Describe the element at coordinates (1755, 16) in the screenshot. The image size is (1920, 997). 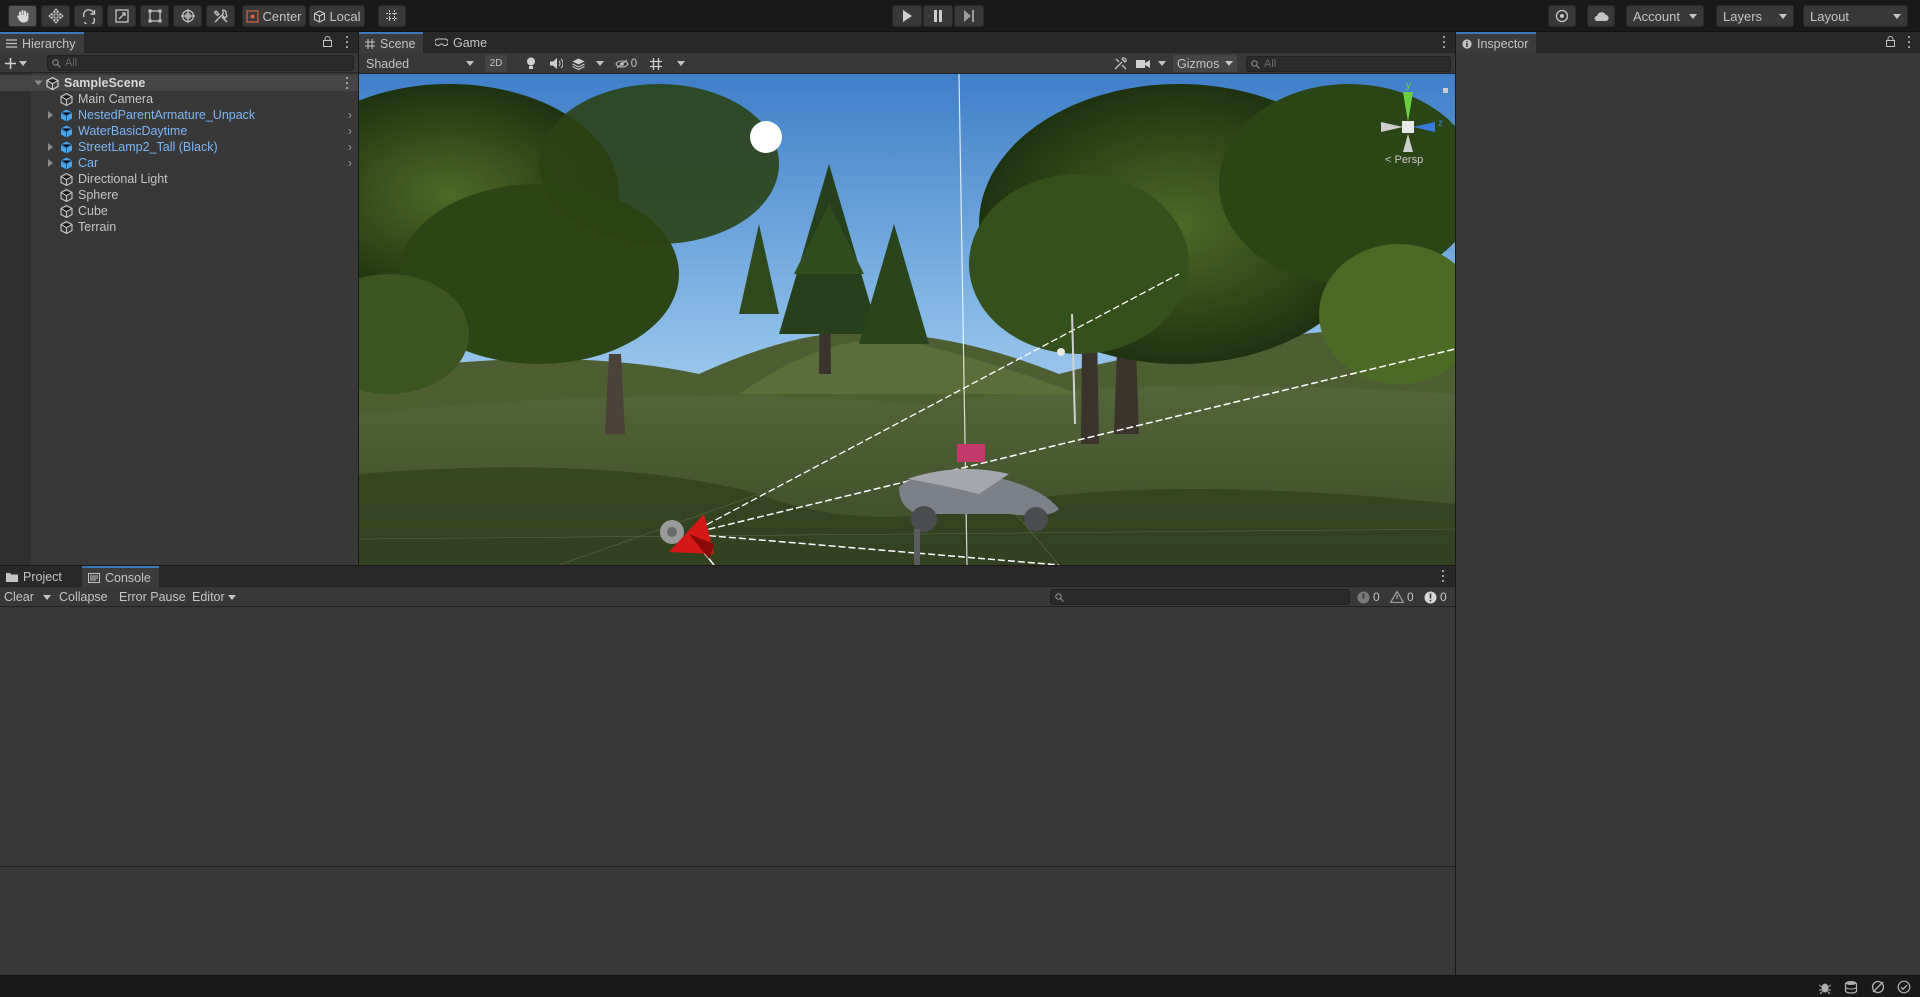
I see `layers-dropdown: Layers` at that location.